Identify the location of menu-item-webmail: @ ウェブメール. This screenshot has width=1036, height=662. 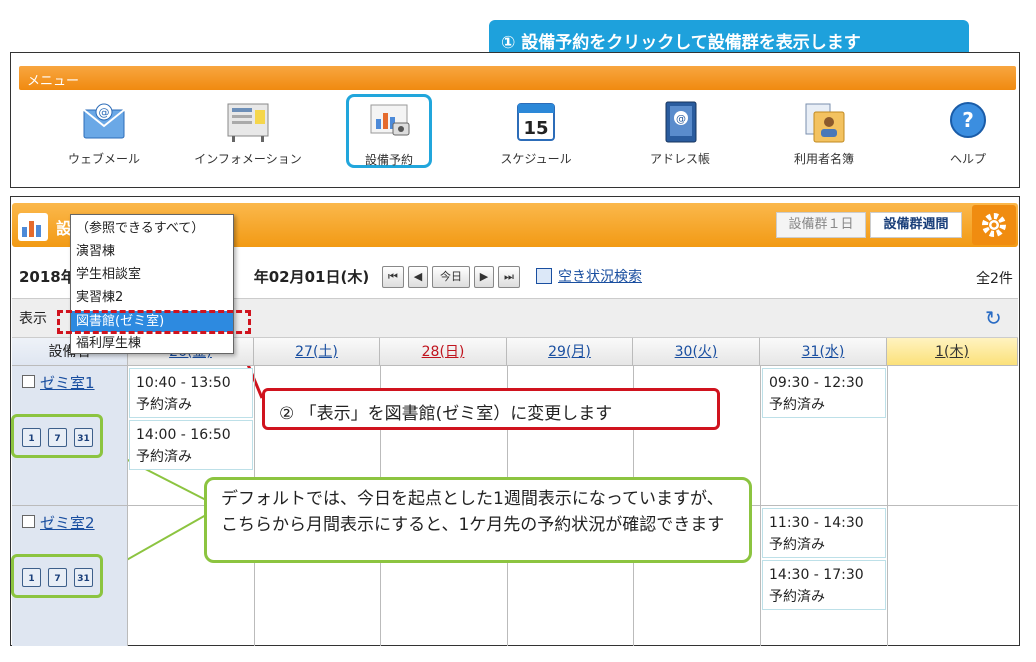
(104, 136).